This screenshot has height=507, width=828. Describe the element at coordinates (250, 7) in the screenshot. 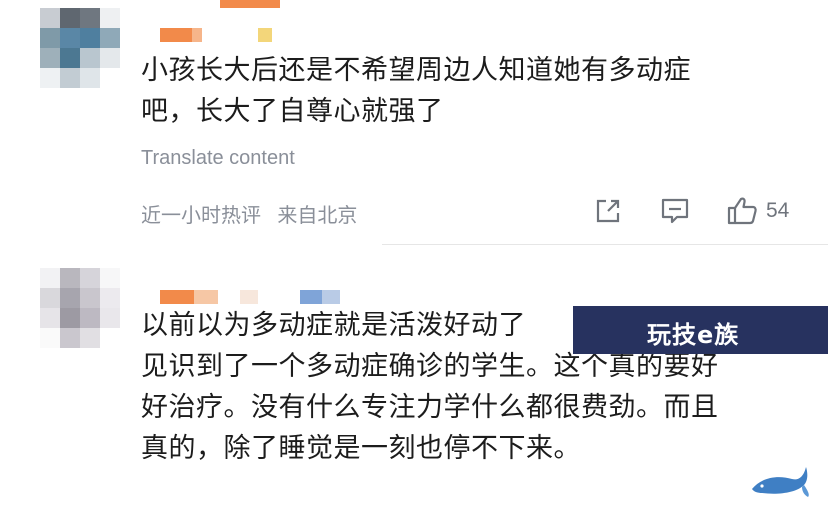

I see `user-badge` at that location.